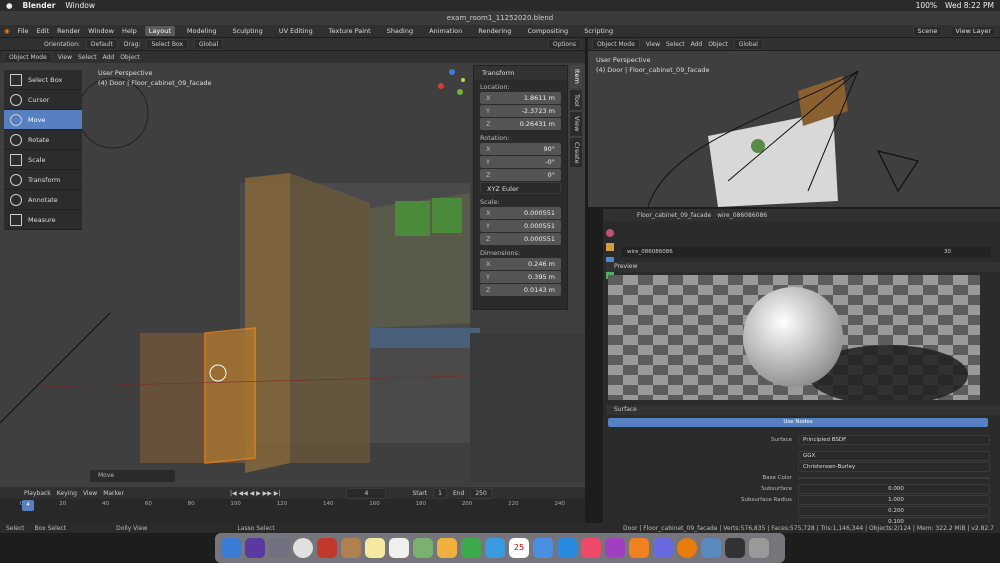  What do you see at coordinates (447, 548) in the screenshot?
I see `photos-icon` at bounding box center [447, 548].